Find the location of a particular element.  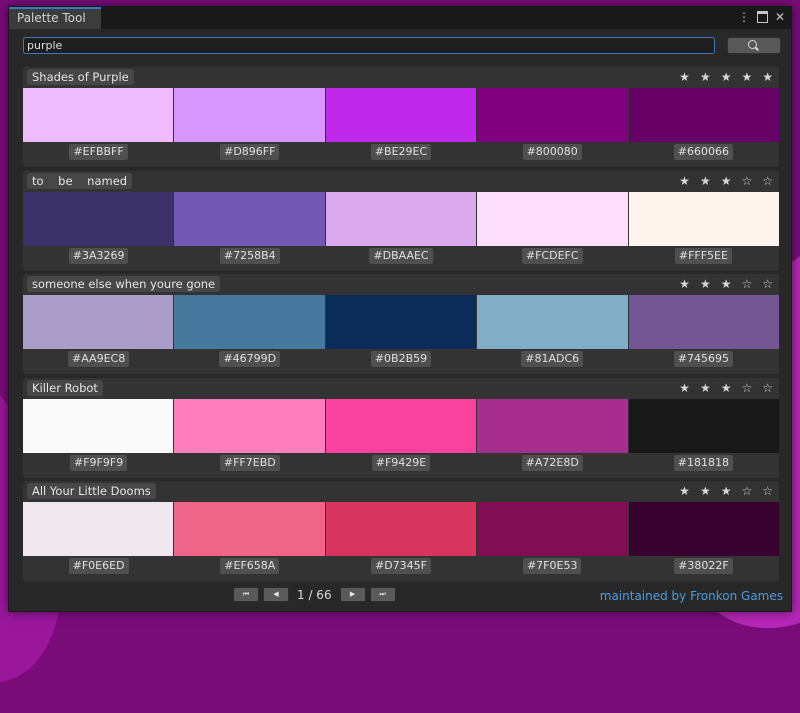

hex-code-button: #F9429E is located at coordinates (401, 463).